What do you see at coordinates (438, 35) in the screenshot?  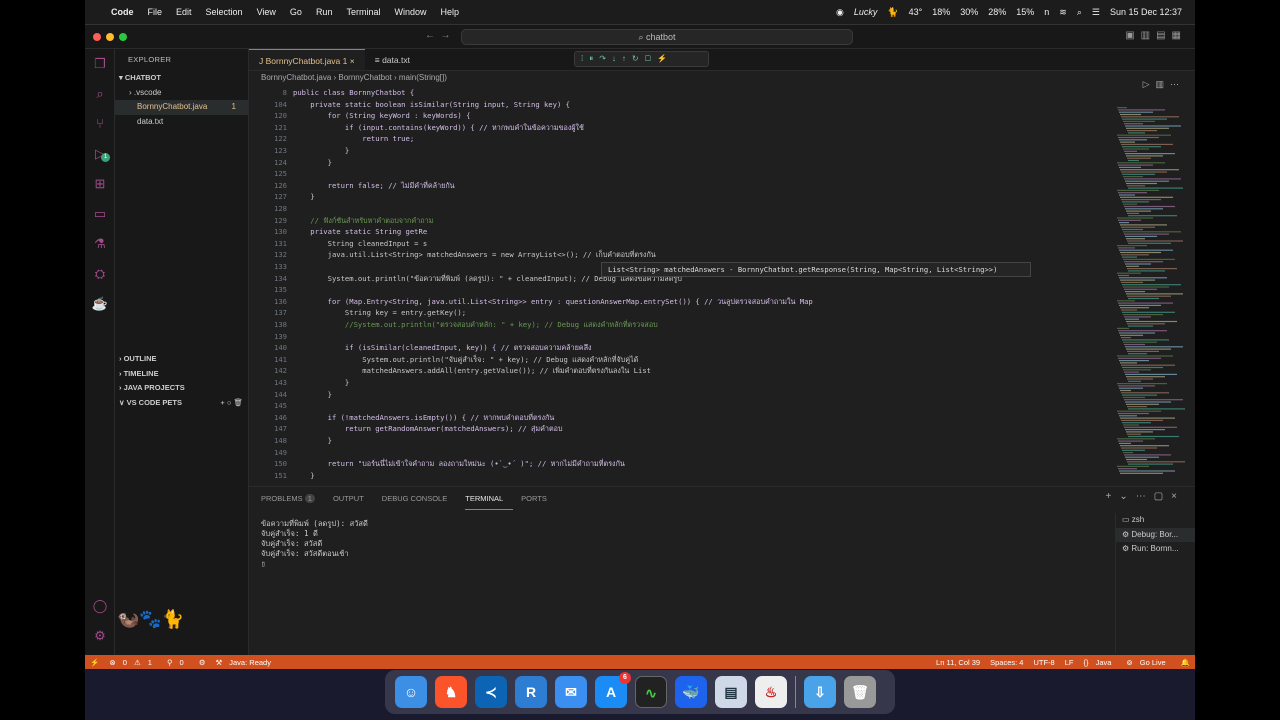 I see `nav-arrows: ← →` at bounding box center [438, 35].